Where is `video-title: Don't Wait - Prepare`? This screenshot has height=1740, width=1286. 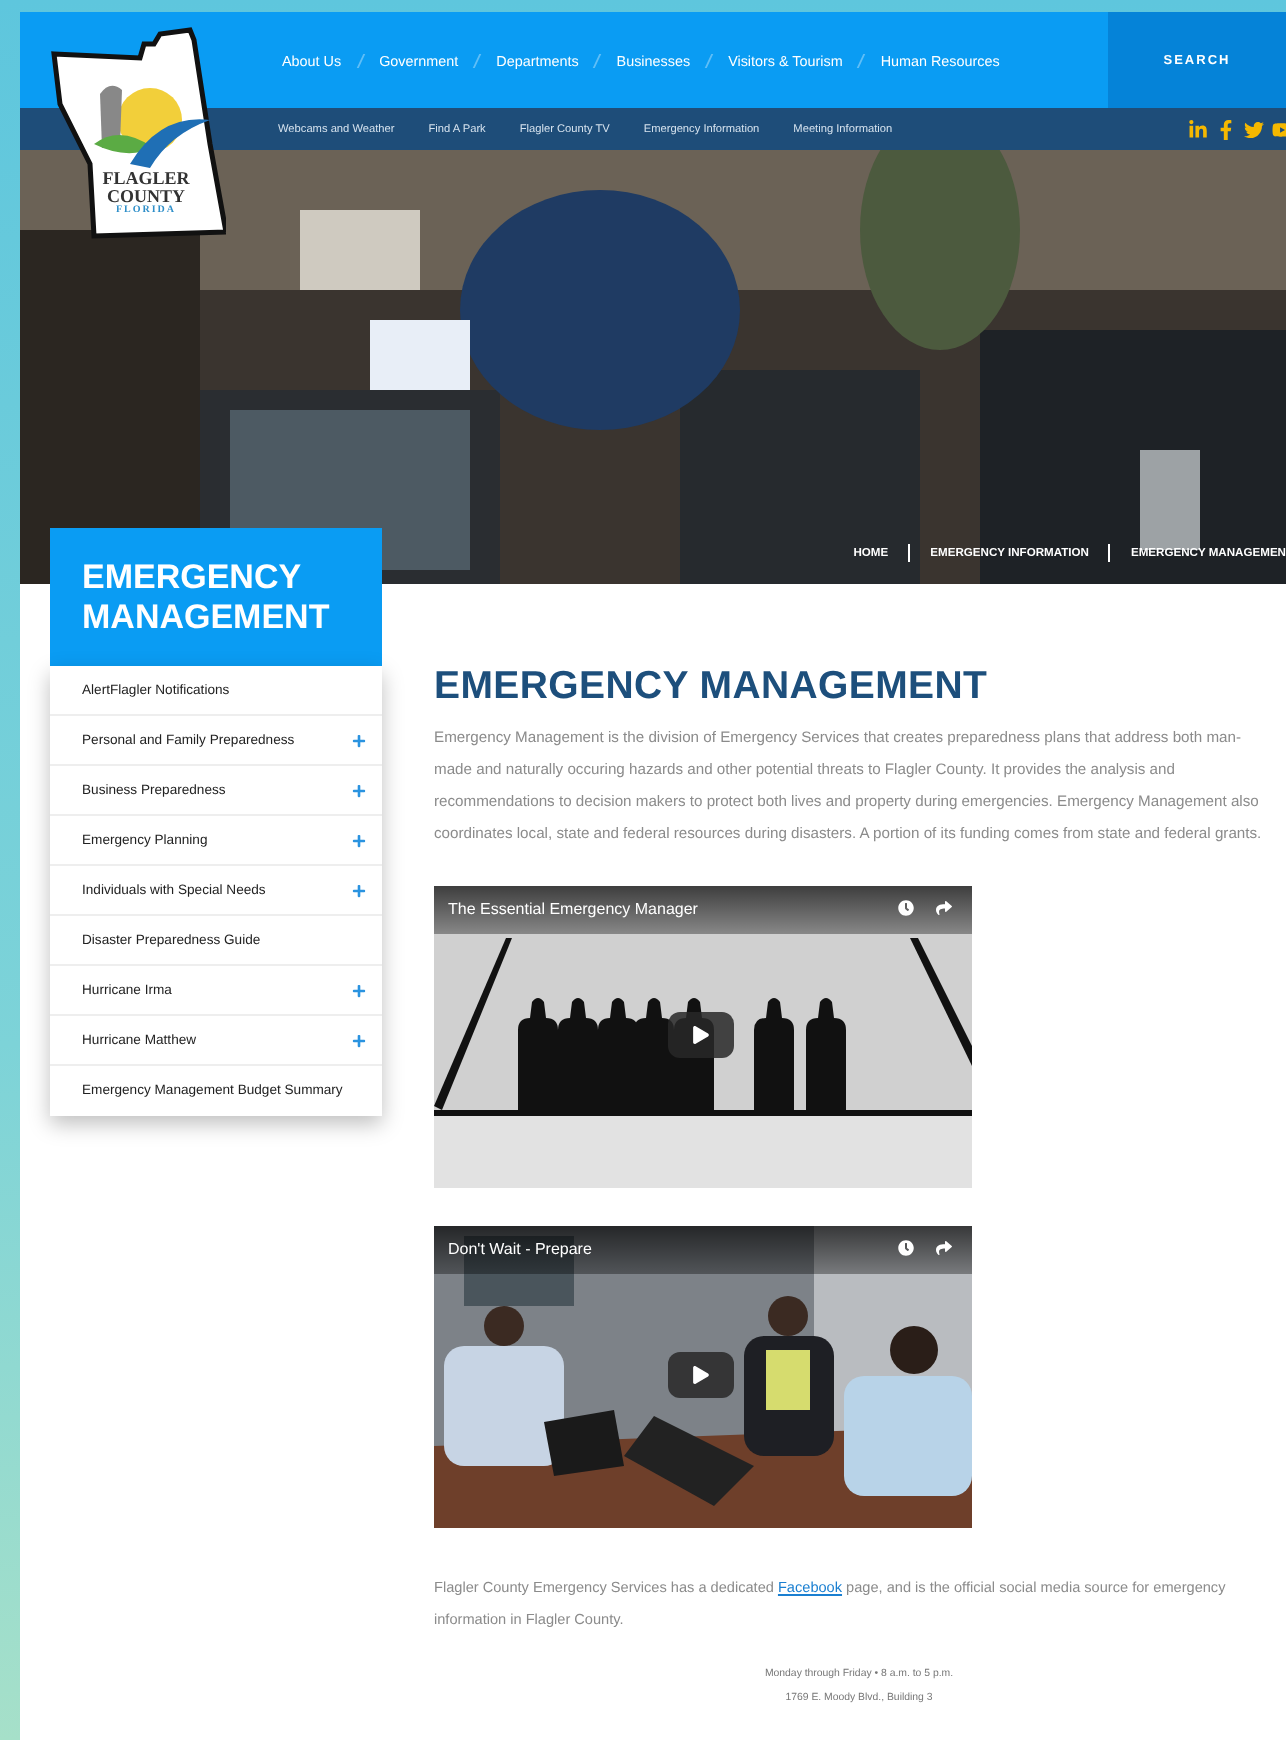 video-title: Don't Wait - Prepare is located at coordinates (520, 1249).